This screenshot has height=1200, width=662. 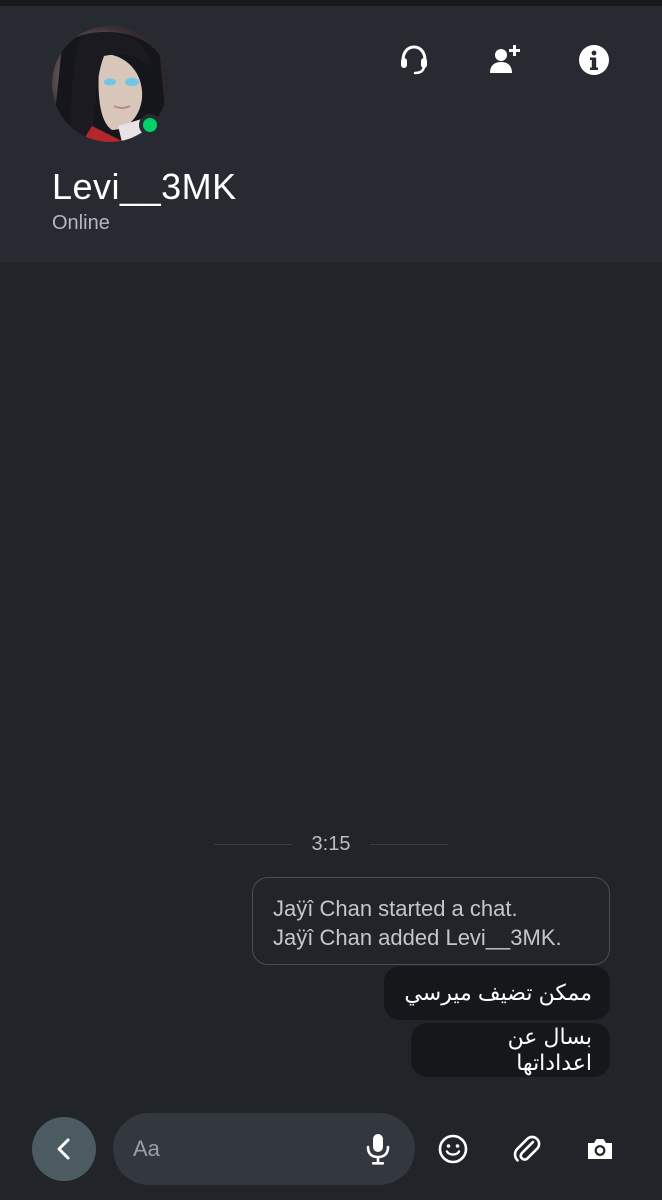 I want to click on message-text: ممكن تضيف ميرسي, so click(x=498, y=992).